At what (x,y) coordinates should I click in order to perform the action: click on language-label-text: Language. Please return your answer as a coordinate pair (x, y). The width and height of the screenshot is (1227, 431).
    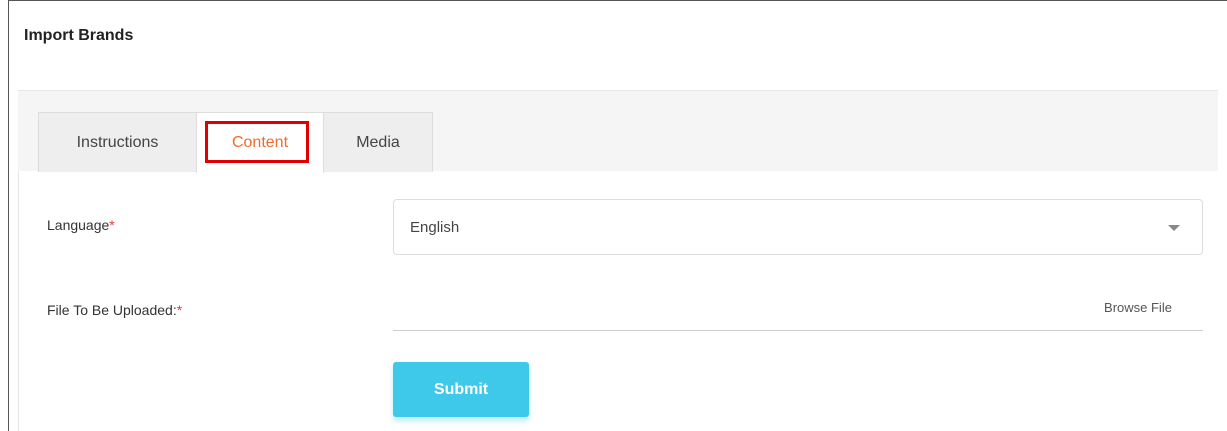
    Looking at the image, I should click on (78, 225).